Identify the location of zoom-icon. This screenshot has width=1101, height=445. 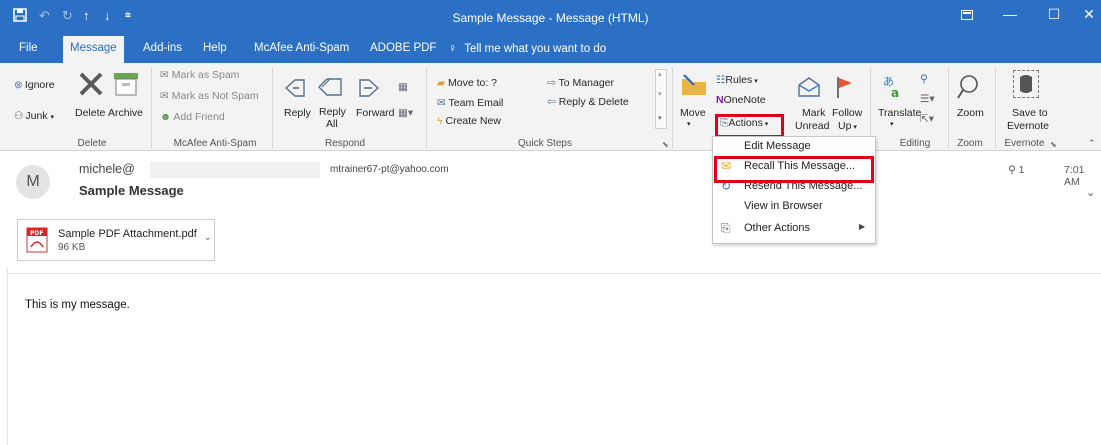
(969, 88).